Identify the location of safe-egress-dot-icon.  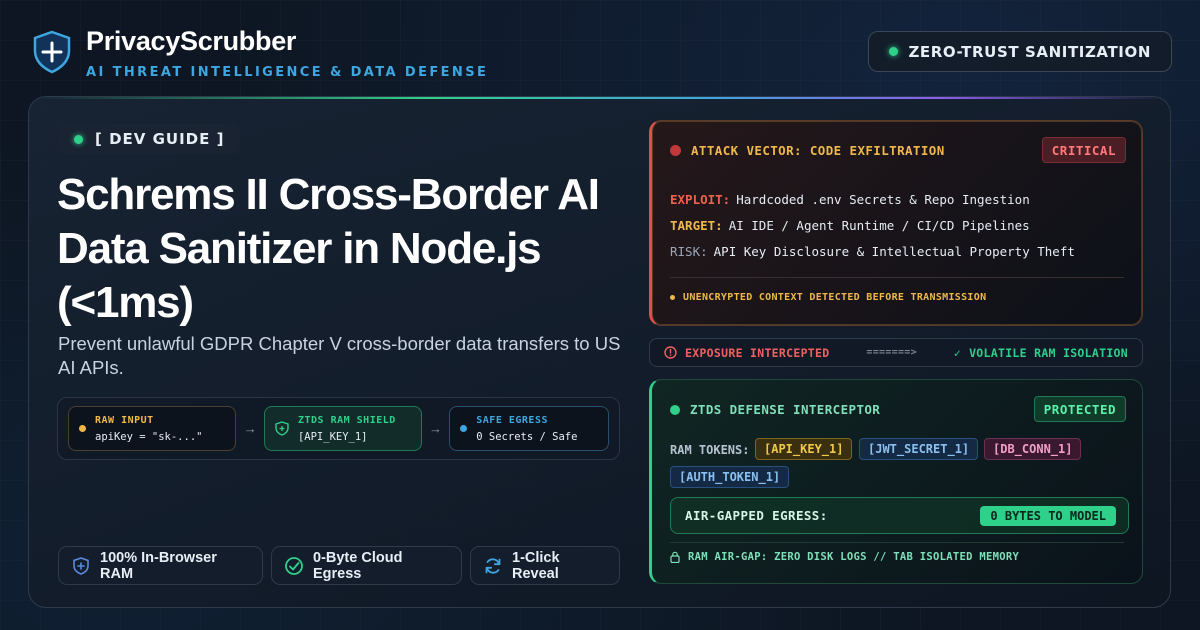
(464, 428).